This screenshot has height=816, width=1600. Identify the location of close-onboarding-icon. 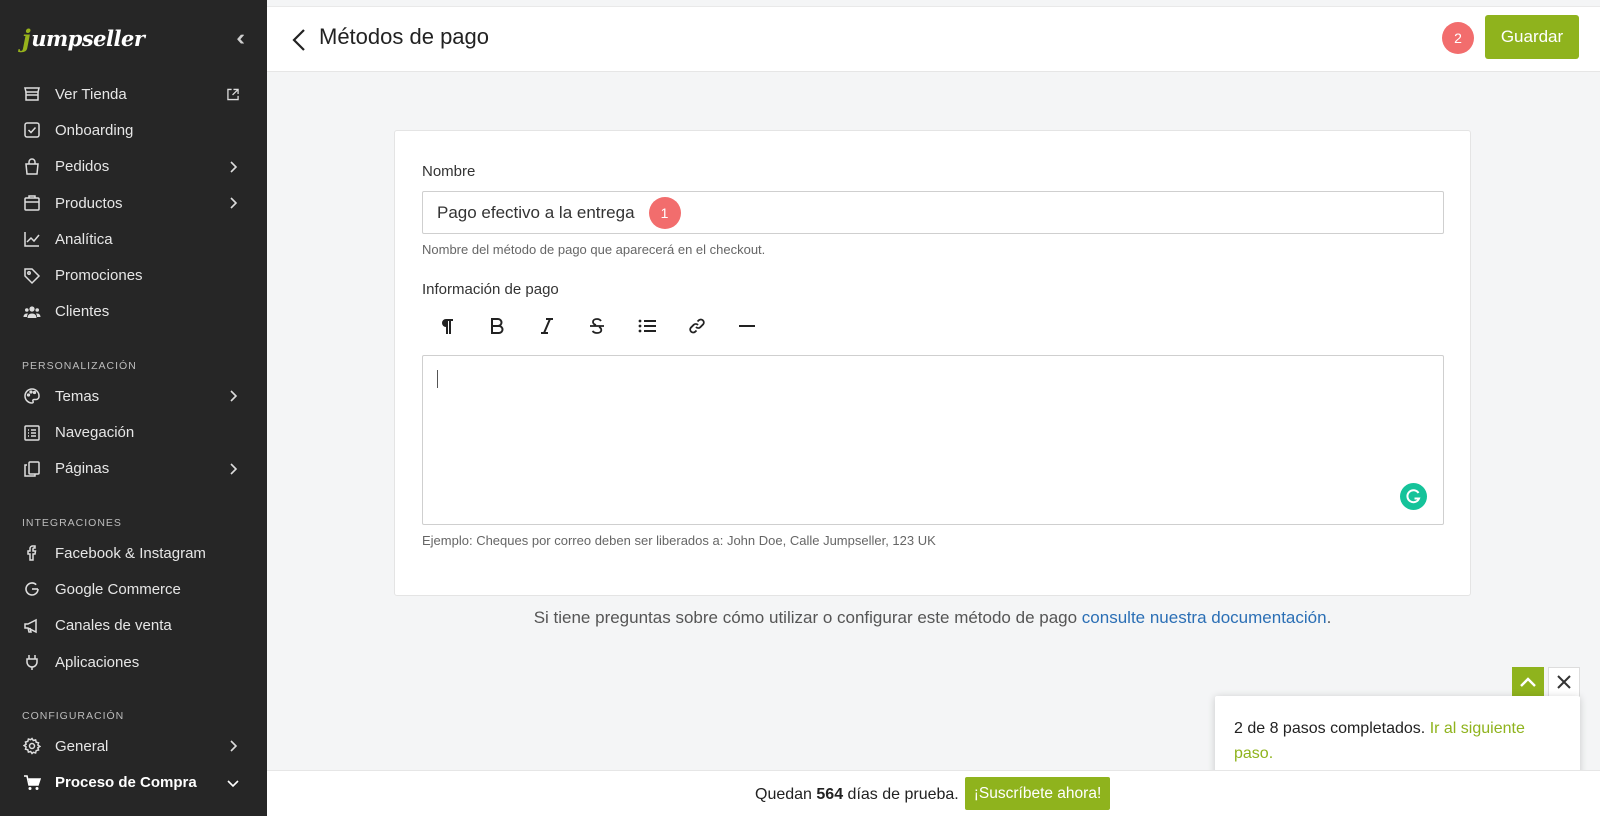
(1564, 682).